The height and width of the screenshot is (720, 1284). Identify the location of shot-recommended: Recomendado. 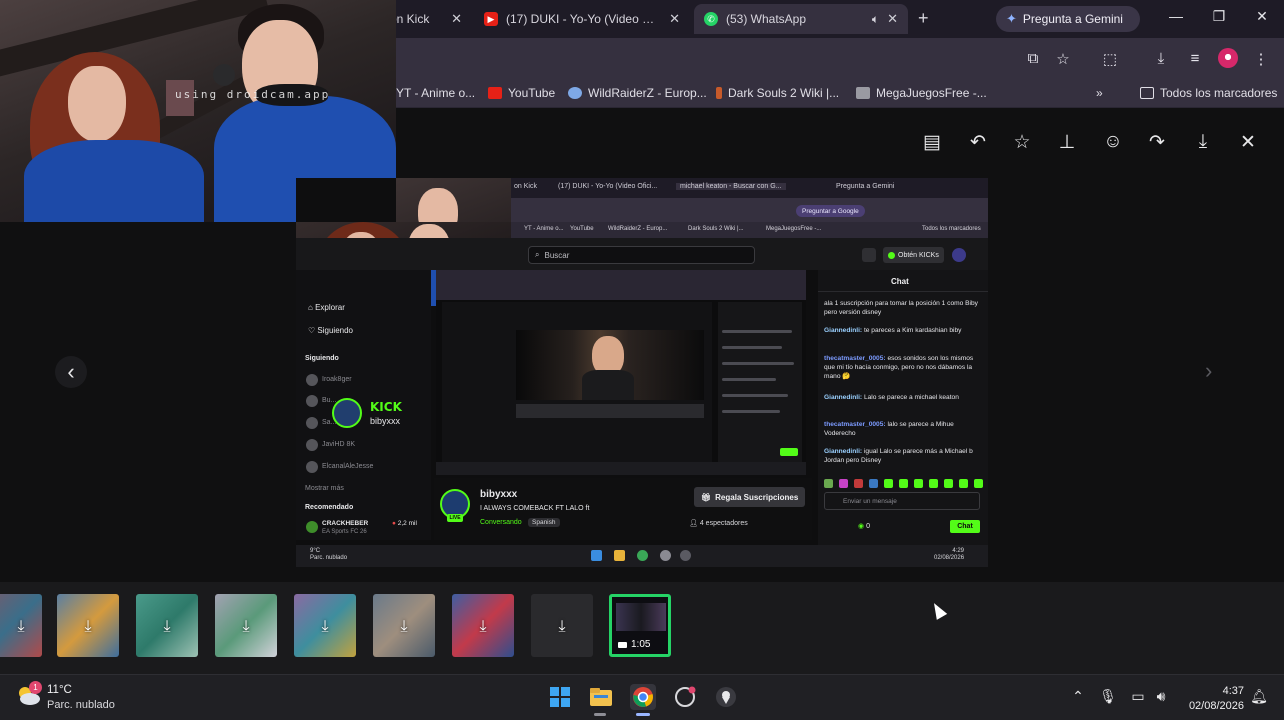
(329, 507).